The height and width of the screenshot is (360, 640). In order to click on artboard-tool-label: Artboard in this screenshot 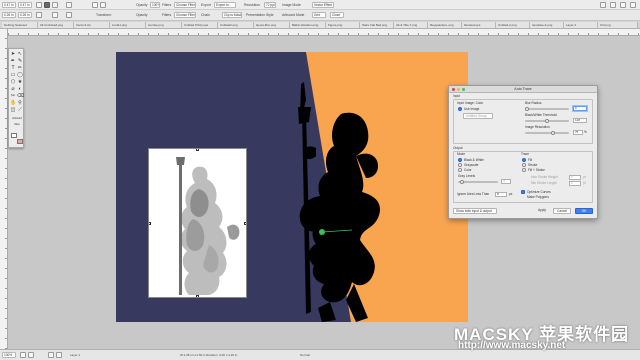, I will do `click(17, 118)`.